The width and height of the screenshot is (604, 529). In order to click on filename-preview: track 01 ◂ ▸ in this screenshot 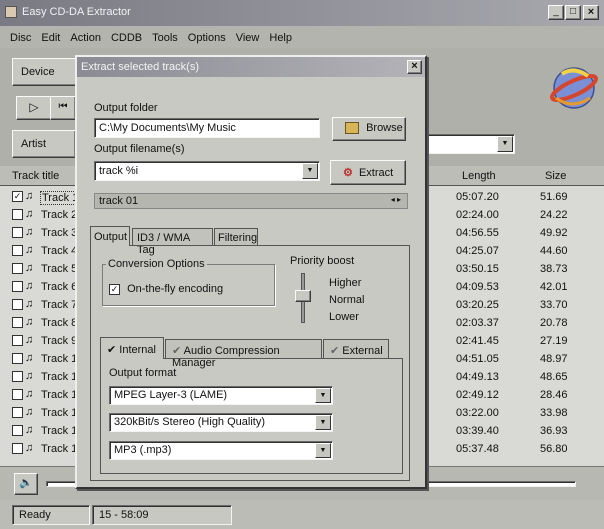, I will do `click(251, 201)`.